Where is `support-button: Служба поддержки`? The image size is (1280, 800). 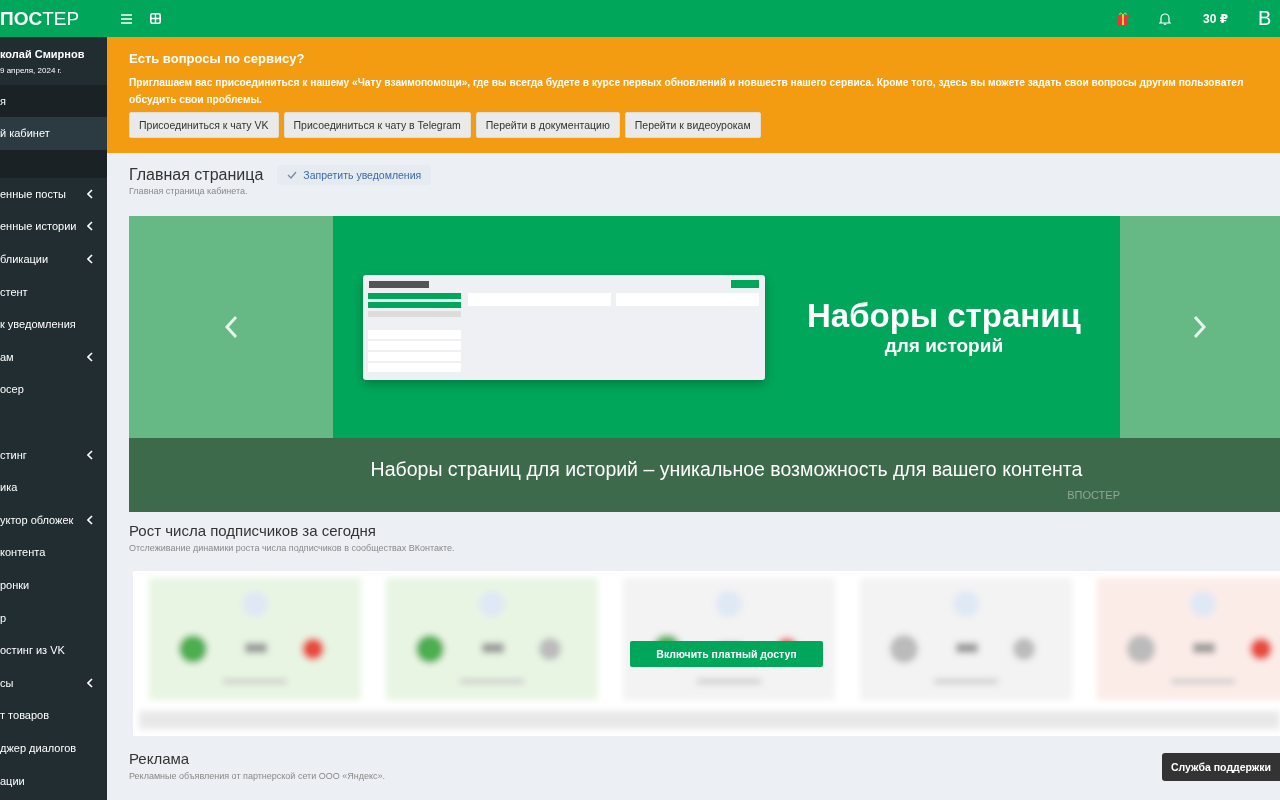
support-button: Служба поддержки is located at coordinates (1221, 767).